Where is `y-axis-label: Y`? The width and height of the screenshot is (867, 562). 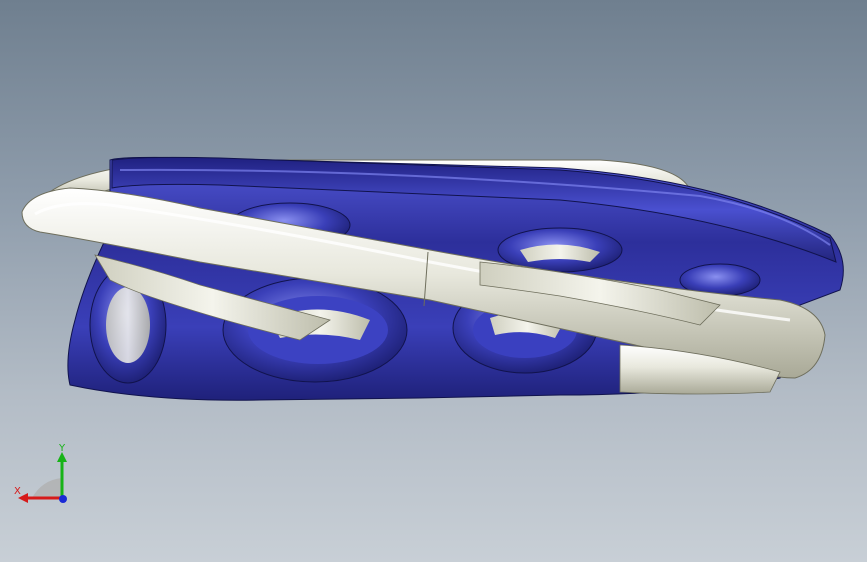 y-axis-label: Y is located at coordinates (62, 448).